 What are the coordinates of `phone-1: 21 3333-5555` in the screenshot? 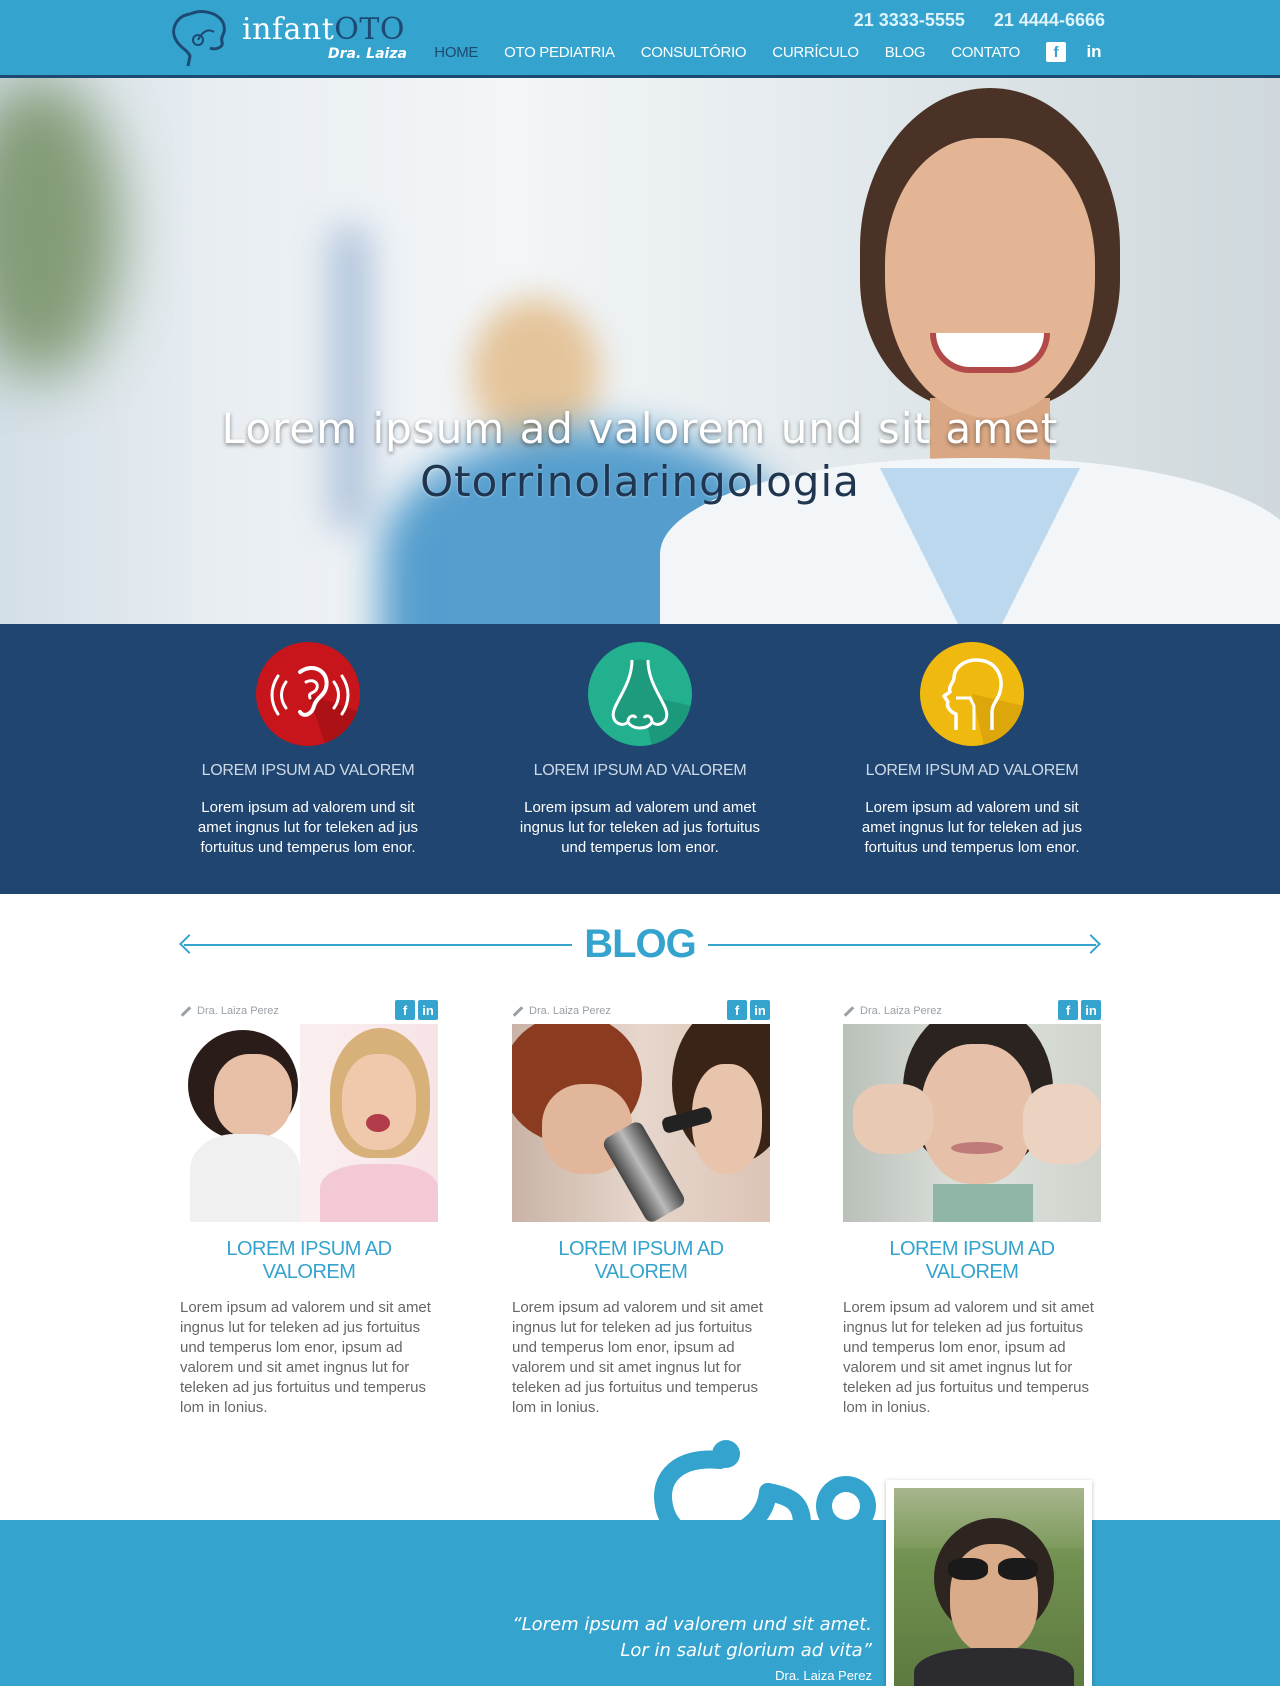 It's located at (909, 20).